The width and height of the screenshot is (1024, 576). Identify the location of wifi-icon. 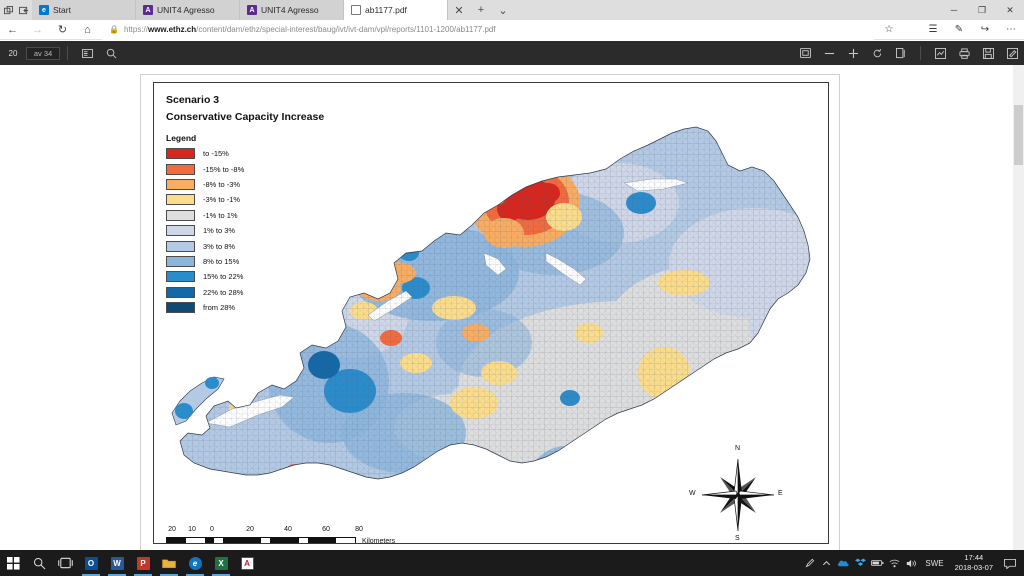
(894, 563).